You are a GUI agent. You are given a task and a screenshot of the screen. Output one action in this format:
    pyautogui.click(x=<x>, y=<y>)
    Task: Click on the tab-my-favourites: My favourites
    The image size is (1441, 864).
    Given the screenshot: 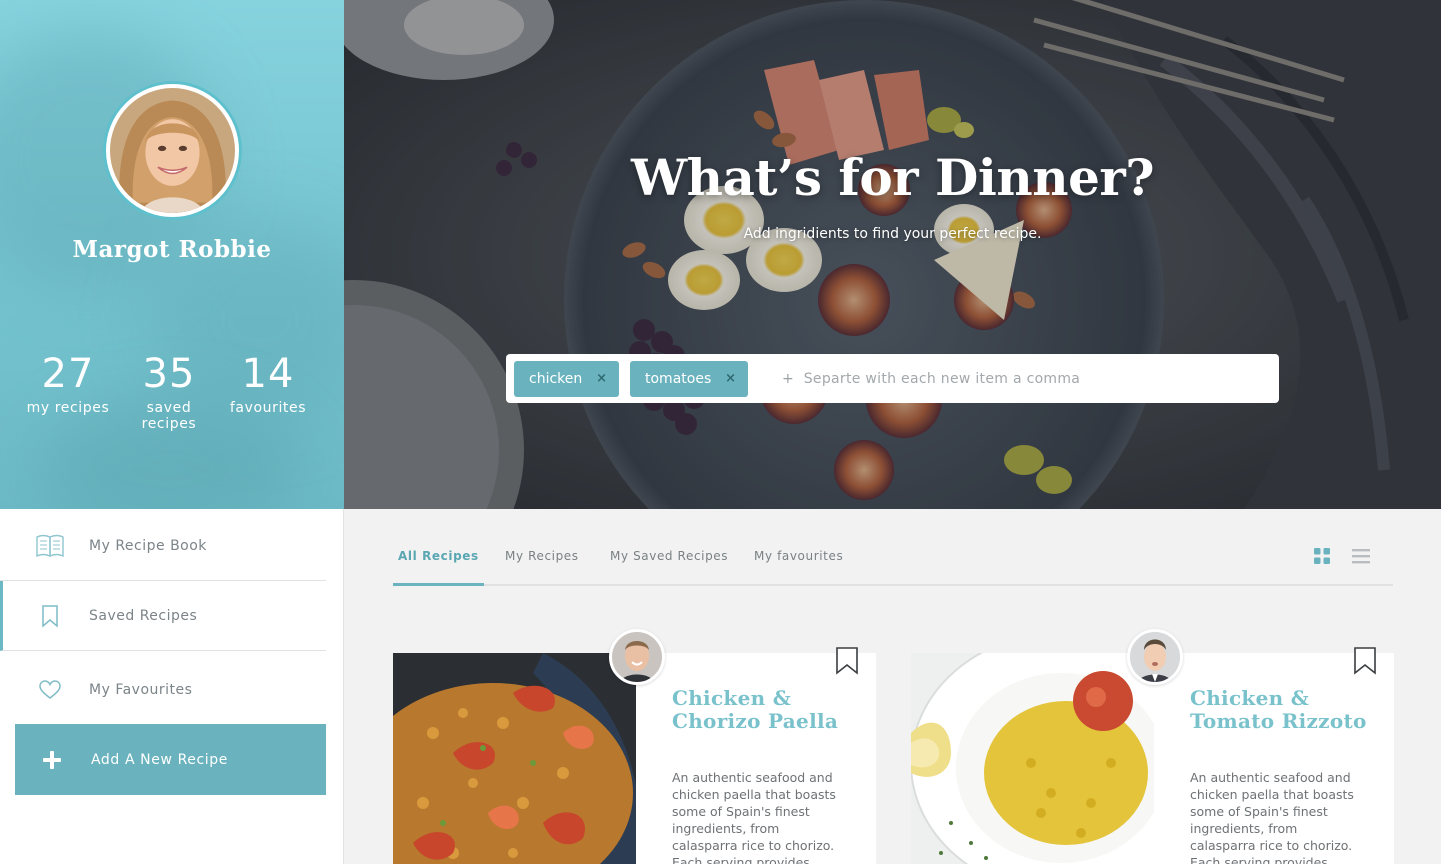 What is the action you would take?
    pyautogui.click(x=798, y=567)
    